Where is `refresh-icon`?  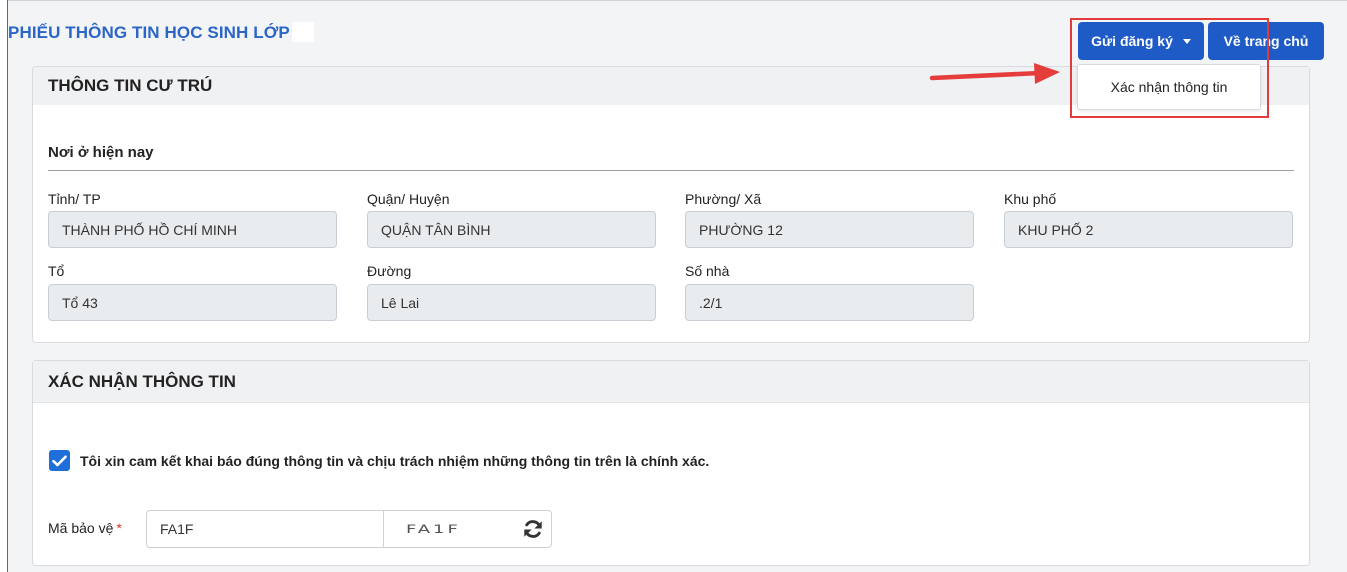
refresh-icon is located at coordinates (533, 529).